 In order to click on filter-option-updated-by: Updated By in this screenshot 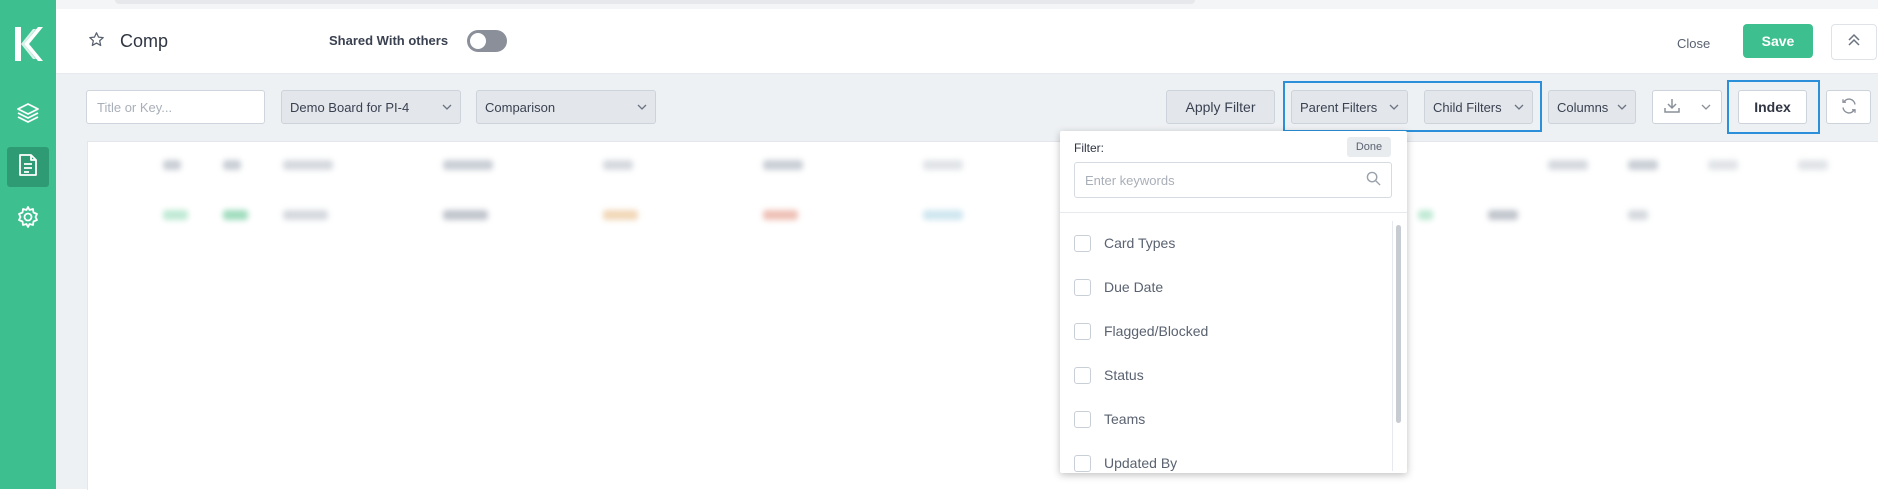, I will do `click(1125, 463)`.